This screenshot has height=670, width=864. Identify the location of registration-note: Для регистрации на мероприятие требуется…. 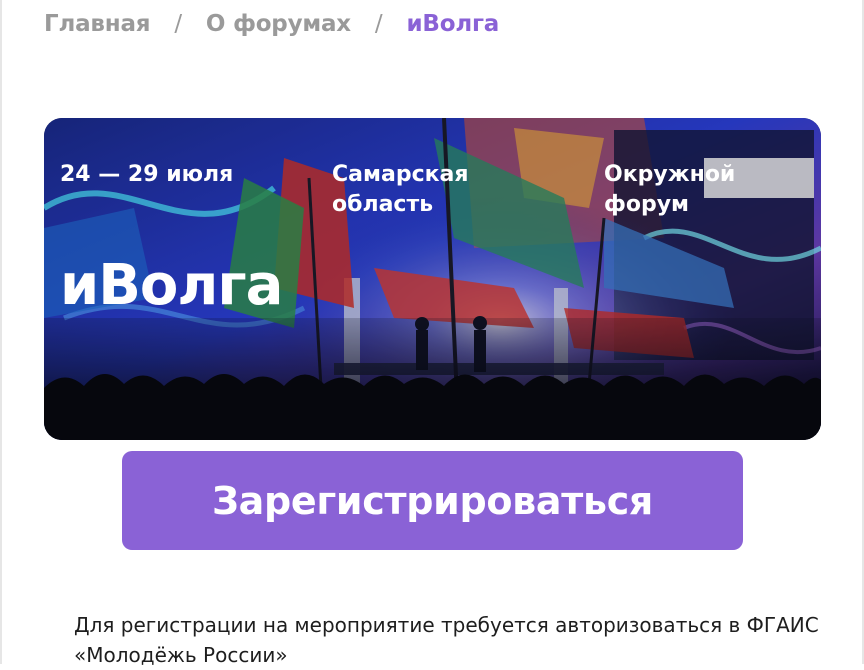
(446, 640).